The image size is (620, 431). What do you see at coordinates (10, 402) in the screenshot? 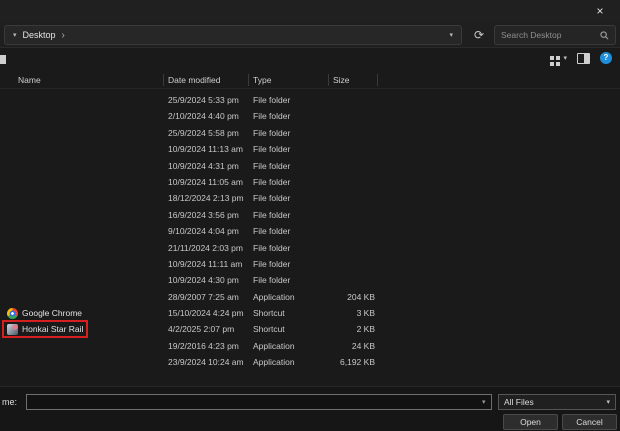
I see `filename-label: me:` at bounding box center [10, 402].